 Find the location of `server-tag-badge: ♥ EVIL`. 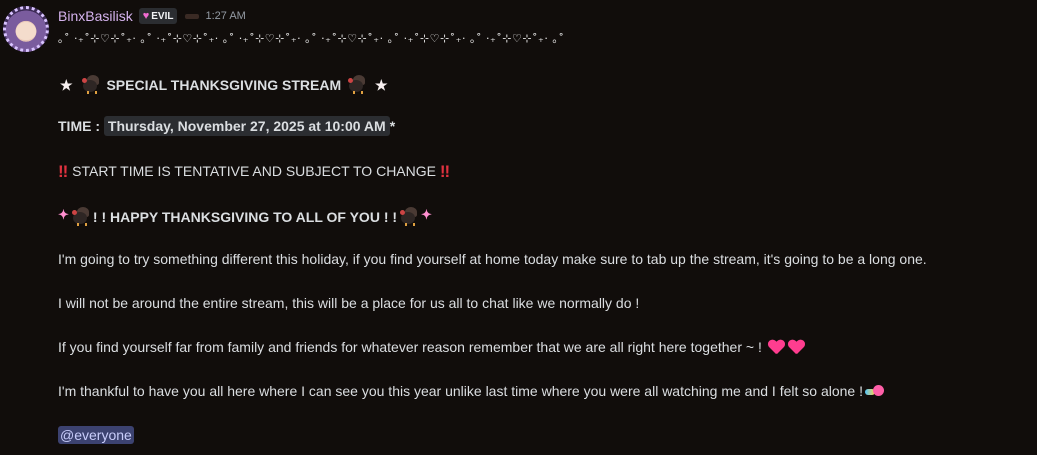

server-tag-badge: ♥ EVIL is located at coordinates (158, 16).